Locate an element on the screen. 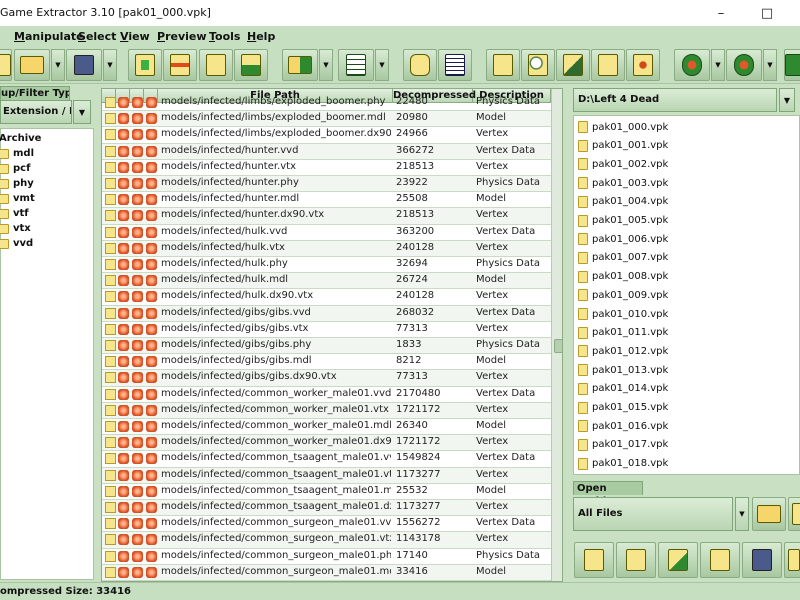  tree-item: vmt is located at coordinates (17, 198).